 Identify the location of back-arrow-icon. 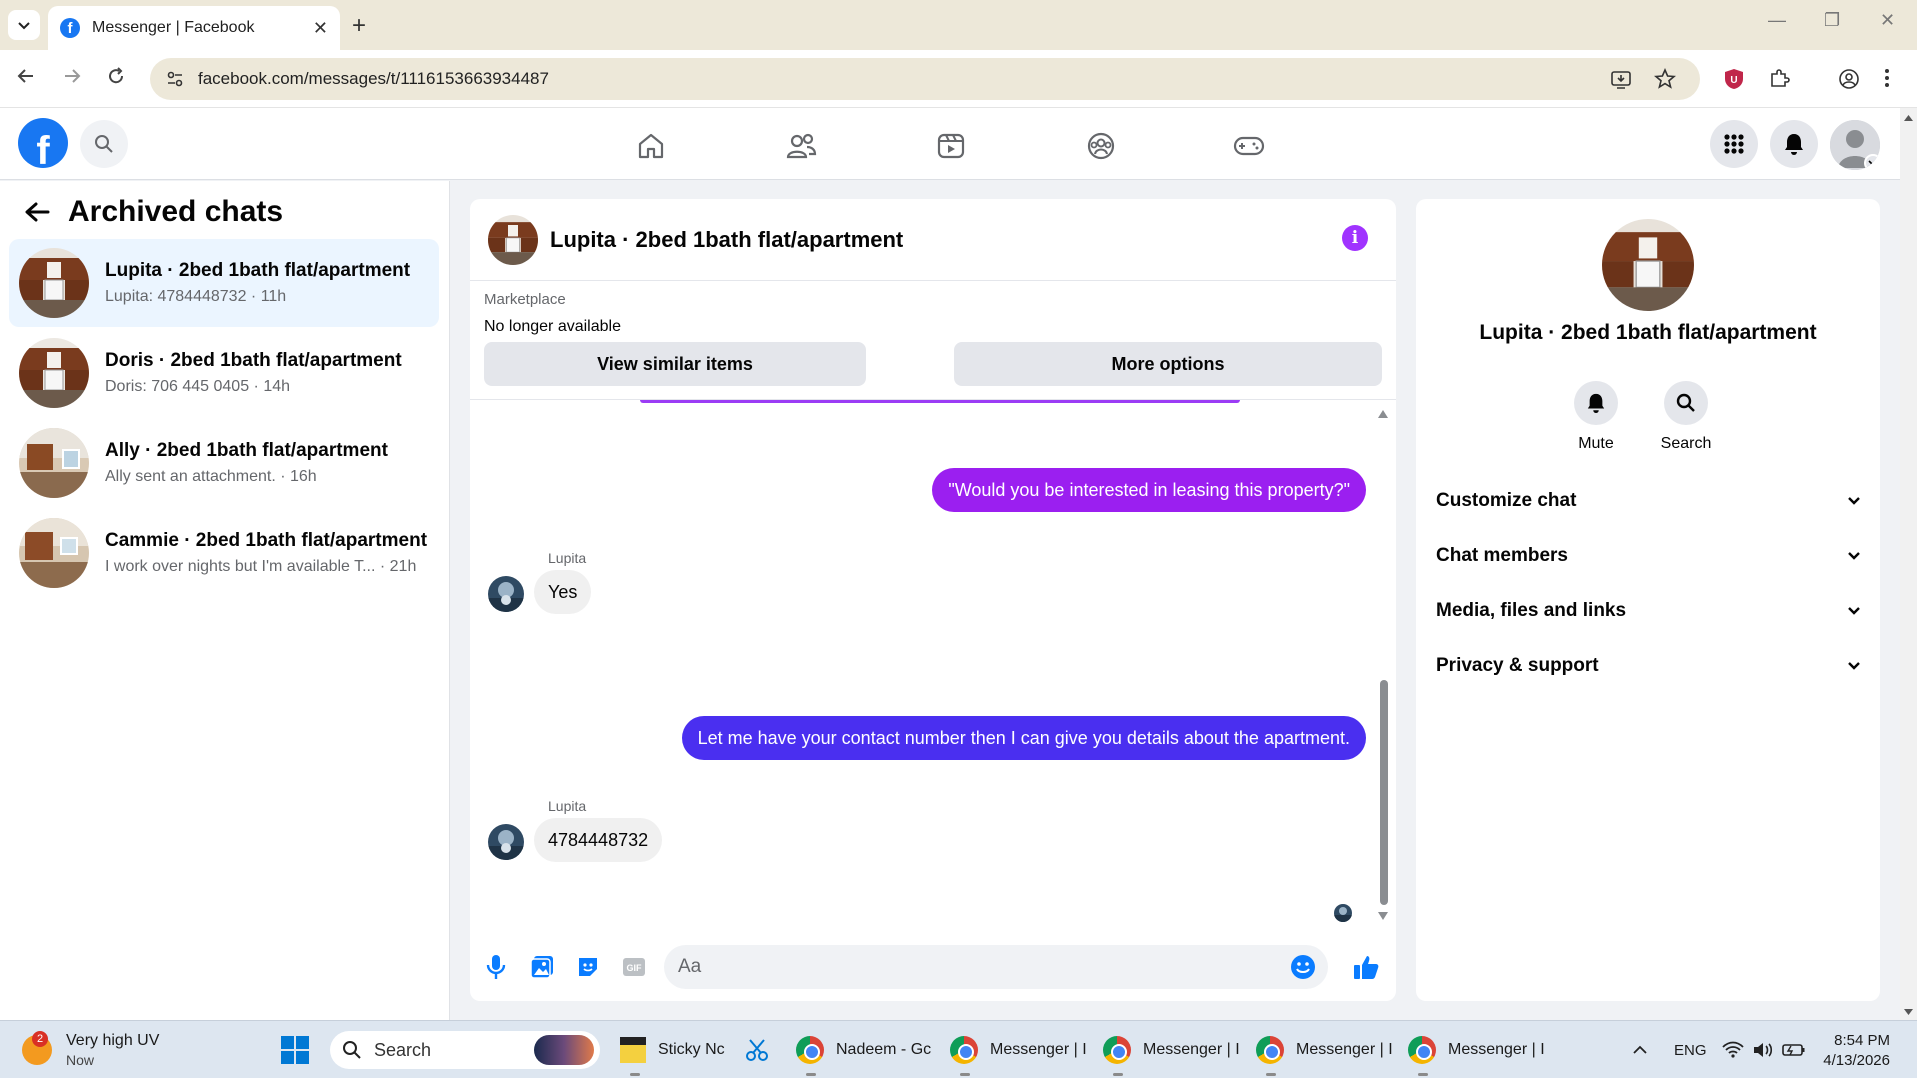
(37, 212).